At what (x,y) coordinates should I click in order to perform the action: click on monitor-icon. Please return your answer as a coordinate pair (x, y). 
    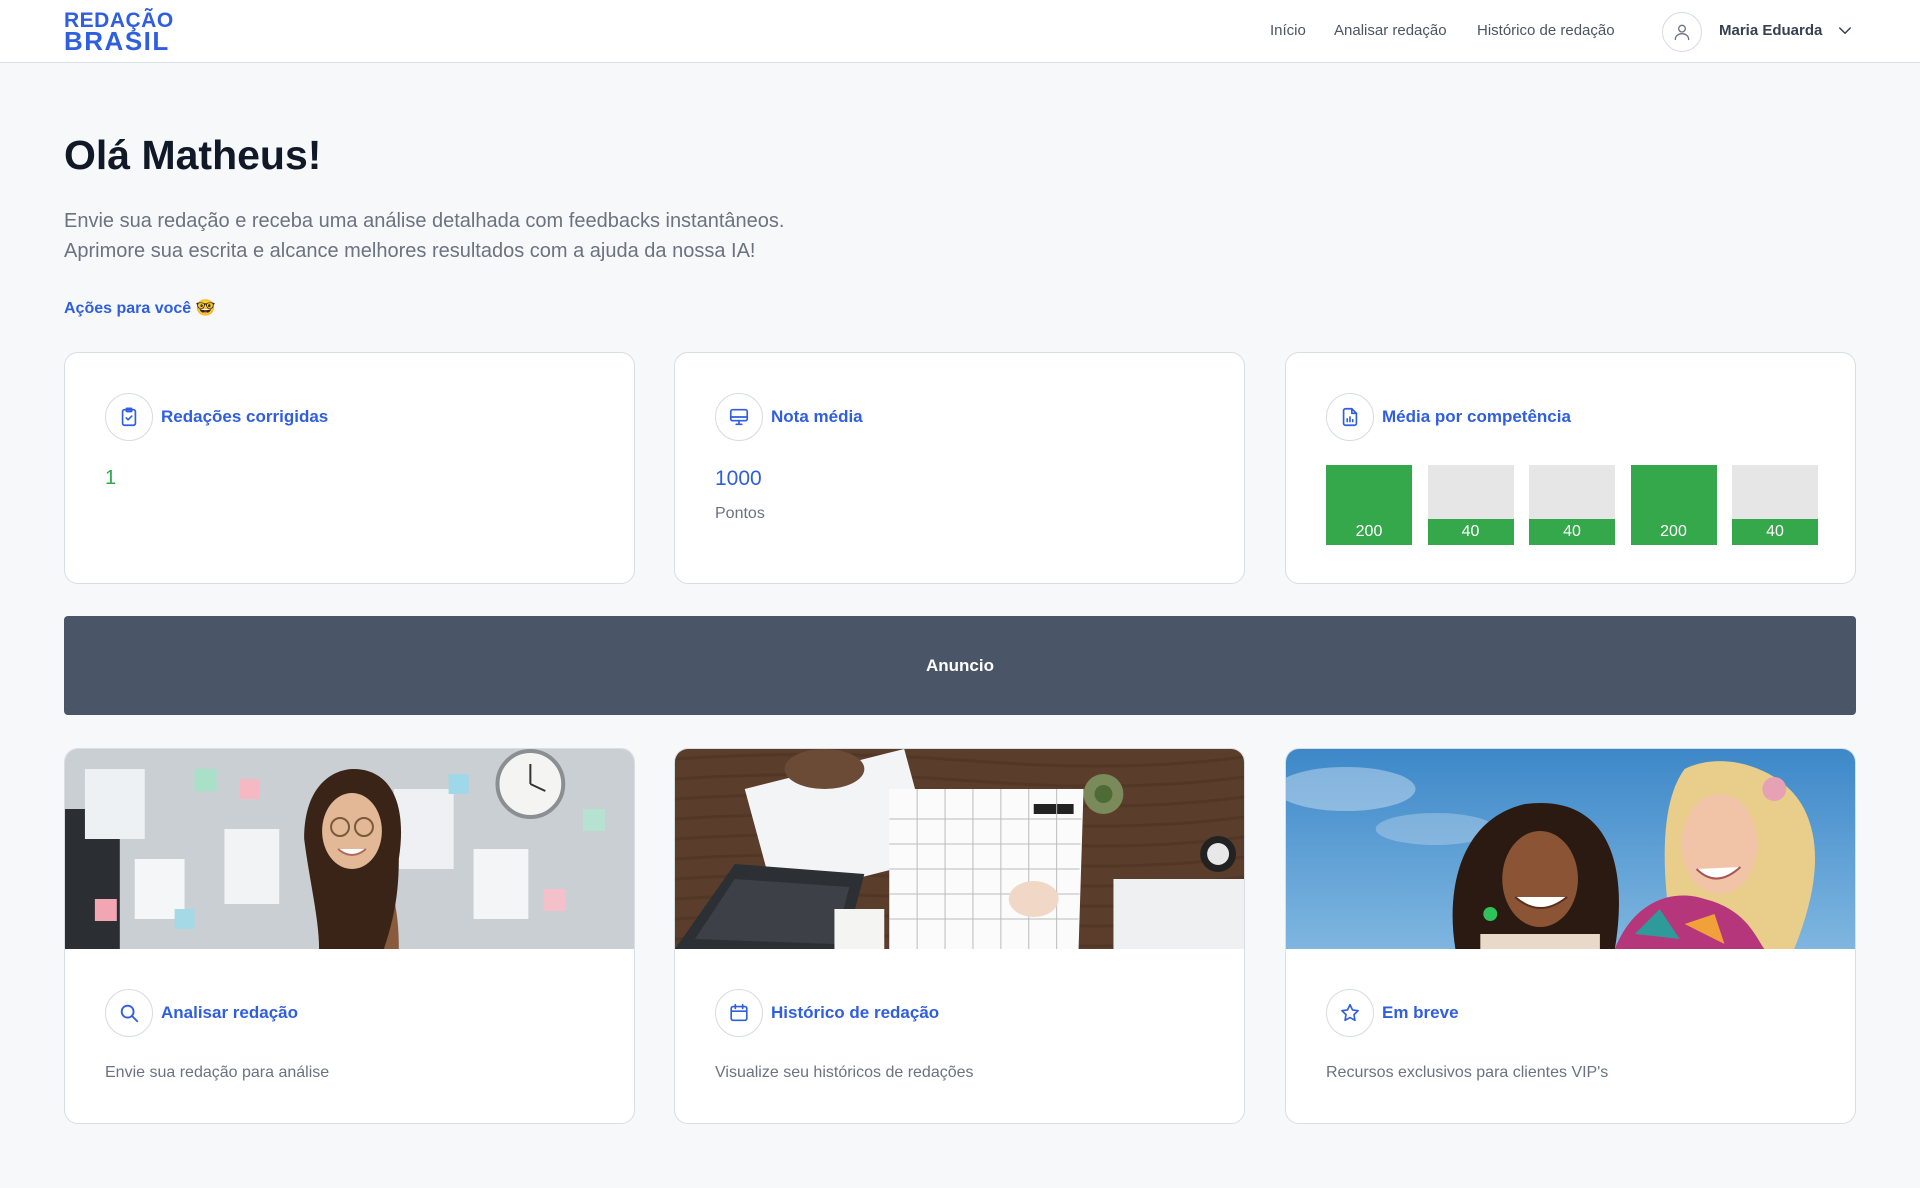
    Looking at the image, I should click on (739, 417).